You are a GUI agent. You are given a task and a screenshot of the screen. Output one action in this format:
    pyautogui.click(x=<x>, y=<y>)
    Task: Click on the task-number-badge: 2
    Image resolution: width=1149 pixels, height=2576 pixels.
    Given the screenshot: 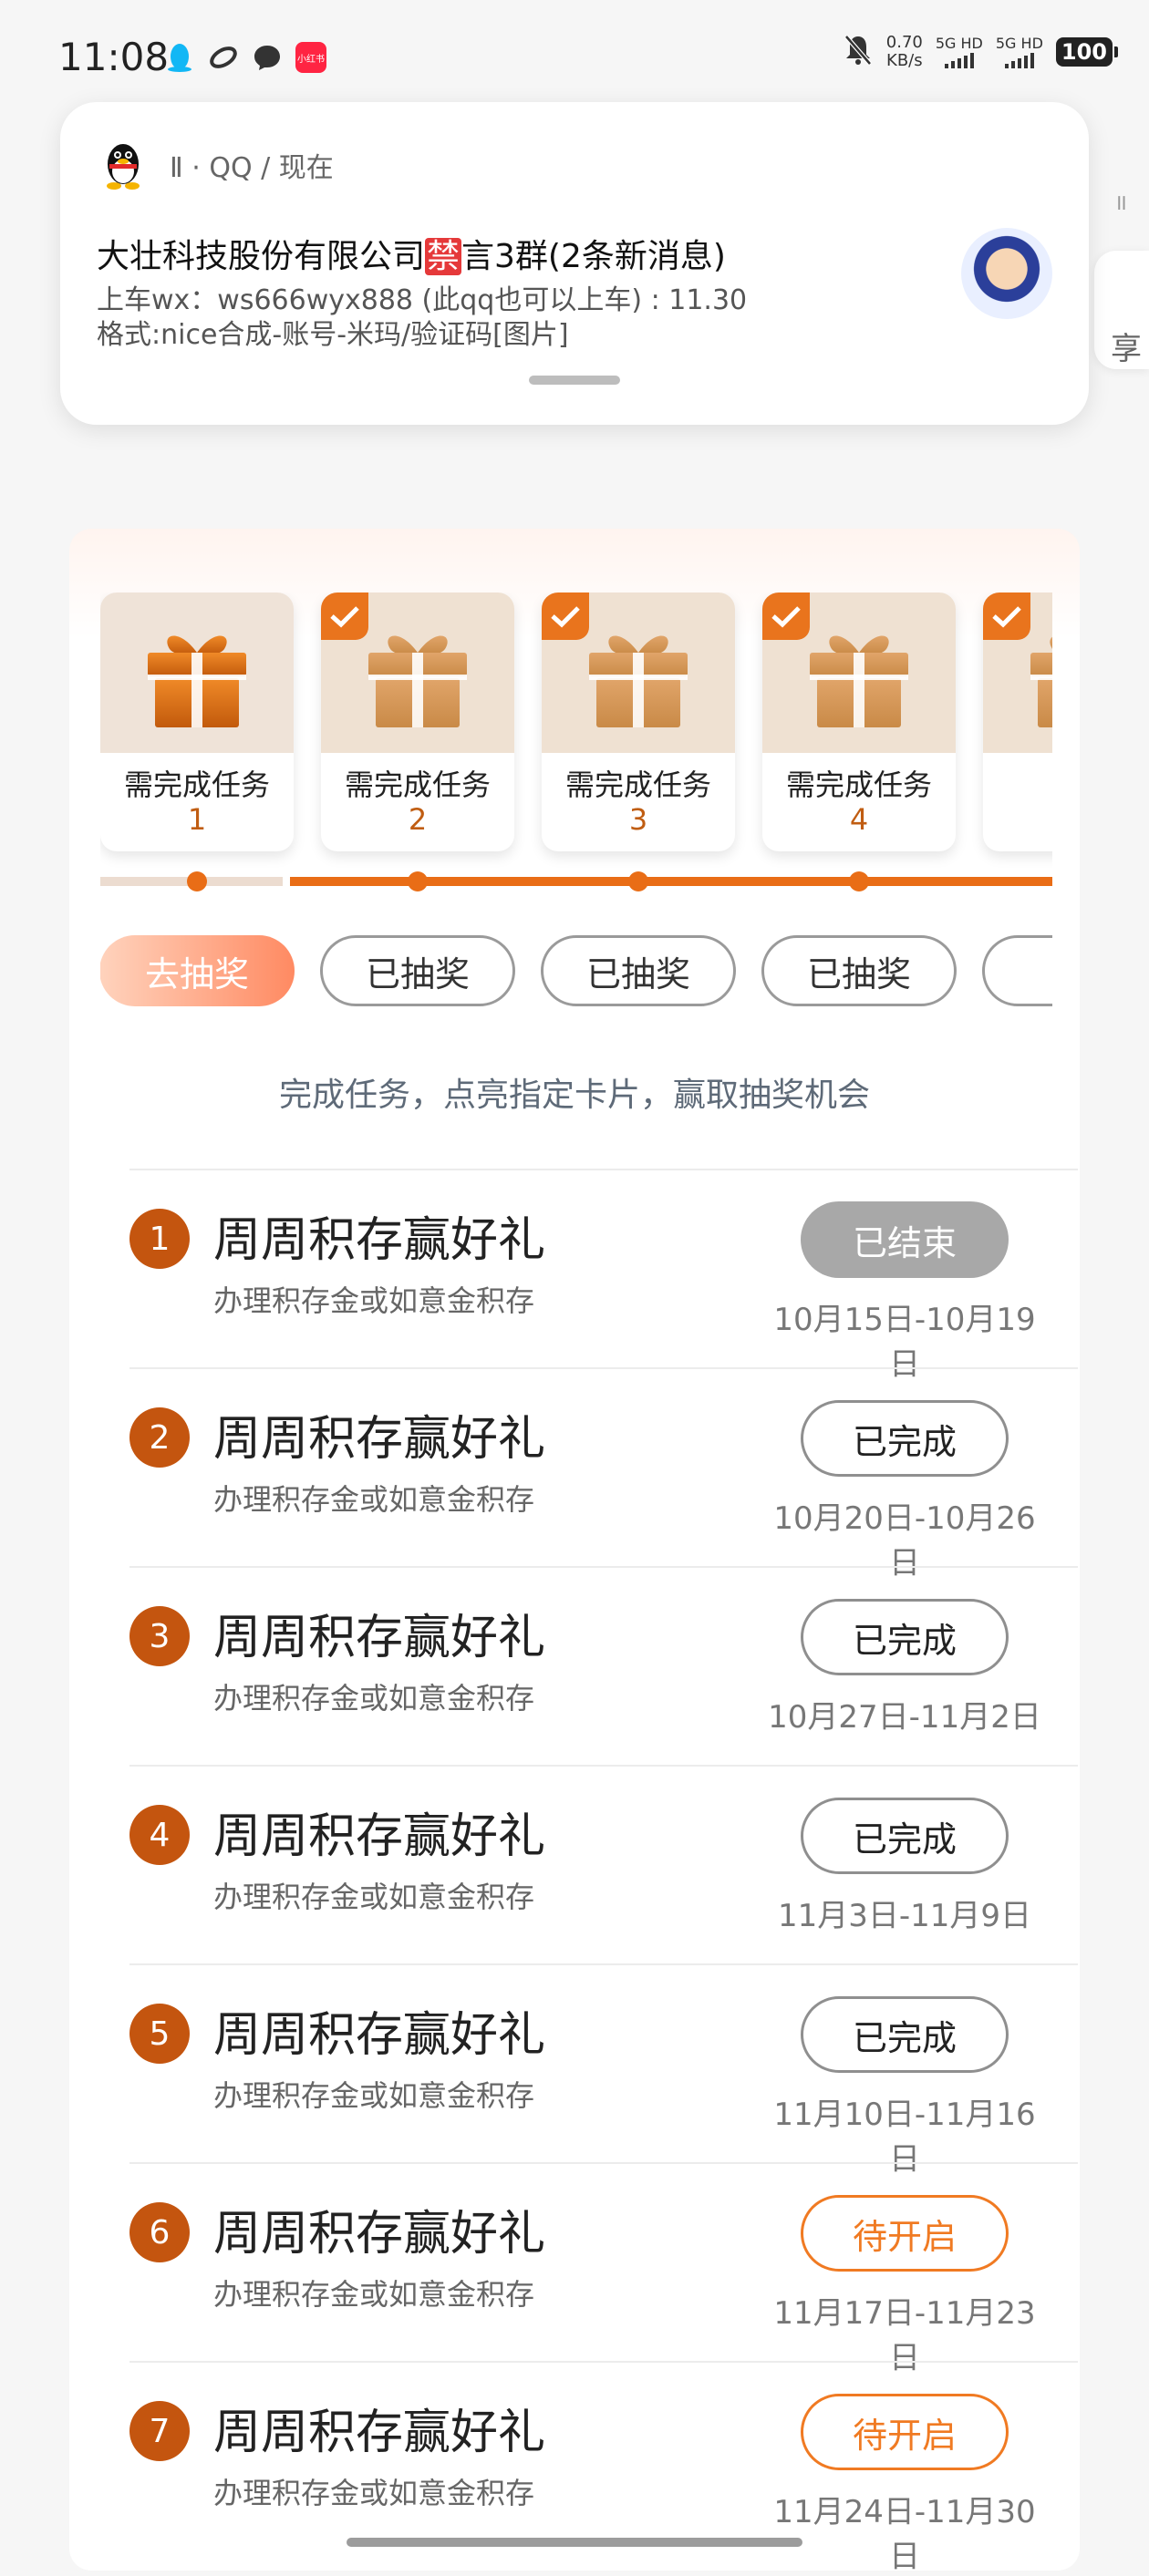 What is the action you would take?
    pyautogui.click(x=159, y=1437)
    